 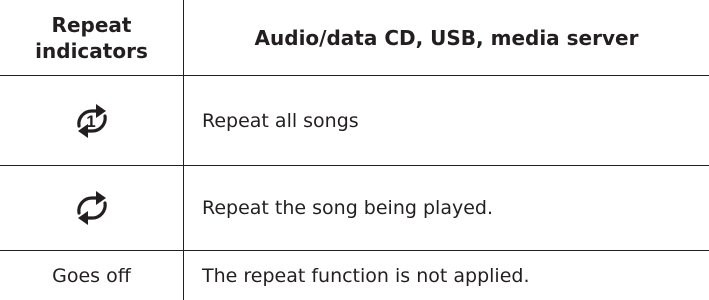 I want to click on repeat-one-digit: 1, so click(x=90, y=121).